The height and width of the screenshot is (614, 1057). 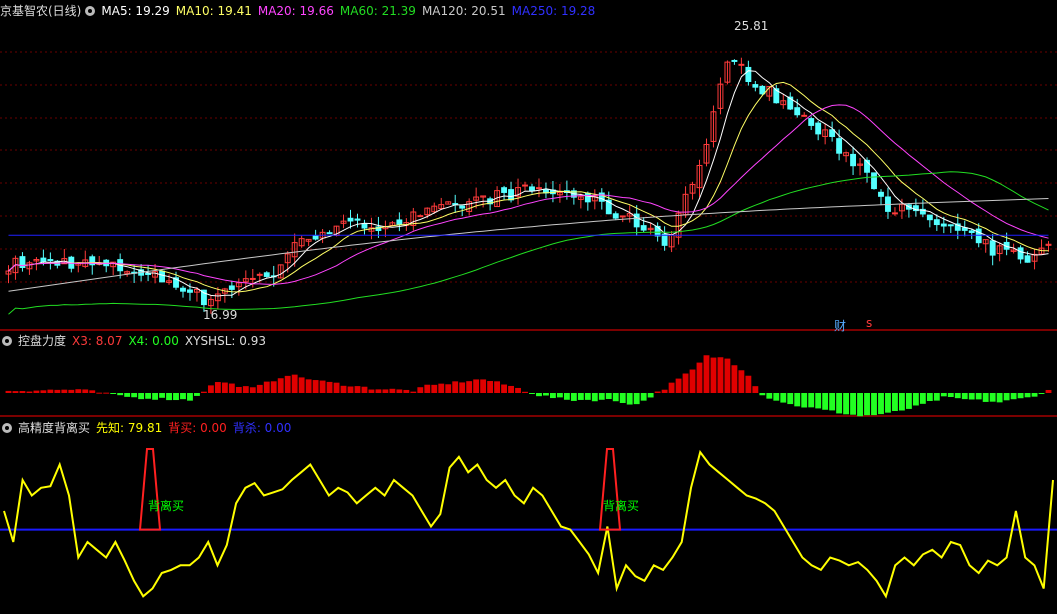 I want to click on ma20-readout: MA20: 19.66, so click(x=295, y=11).